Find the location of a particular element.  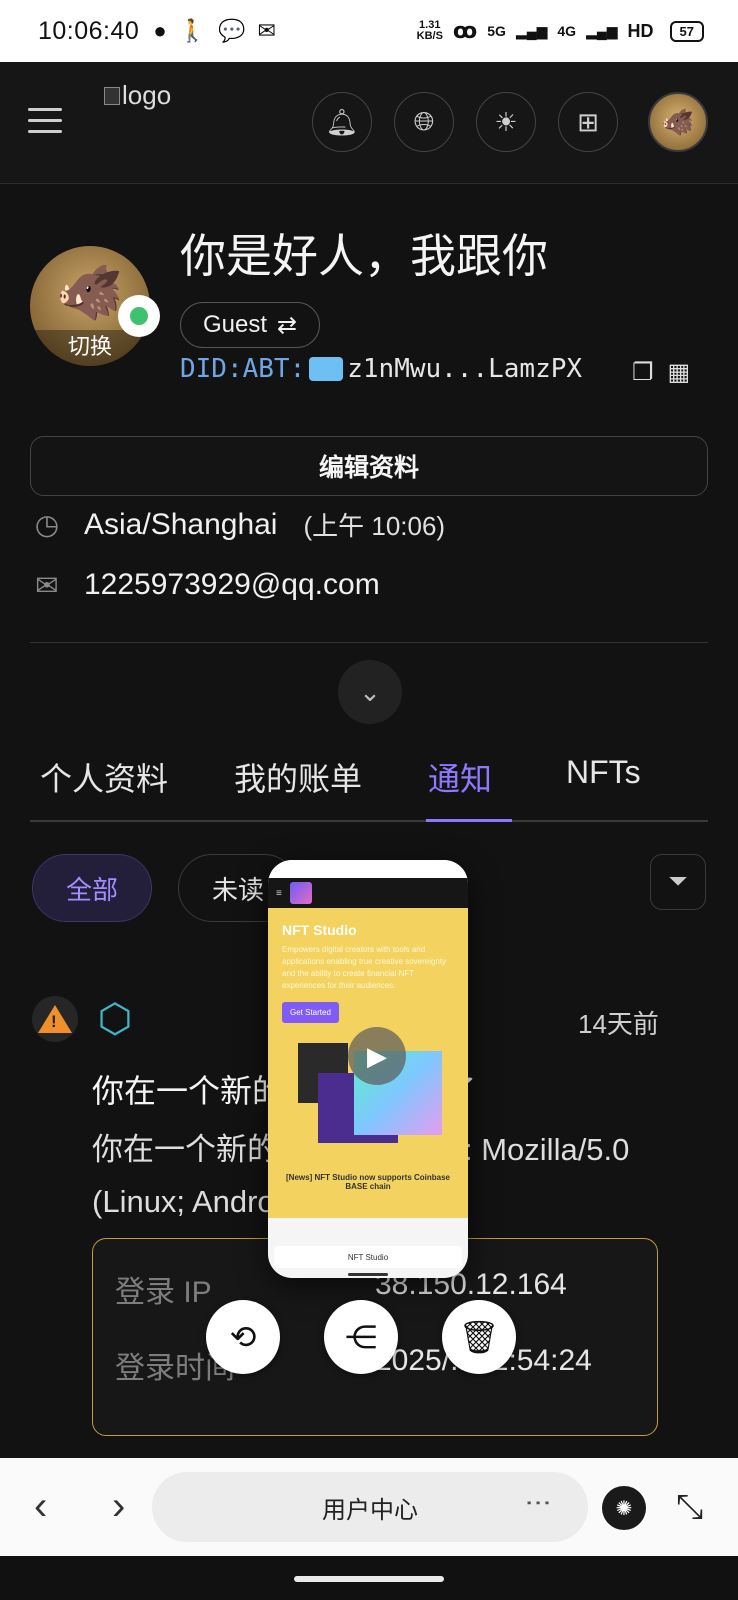

grid-icon: ⊞ is located at coordinates (588, 121).